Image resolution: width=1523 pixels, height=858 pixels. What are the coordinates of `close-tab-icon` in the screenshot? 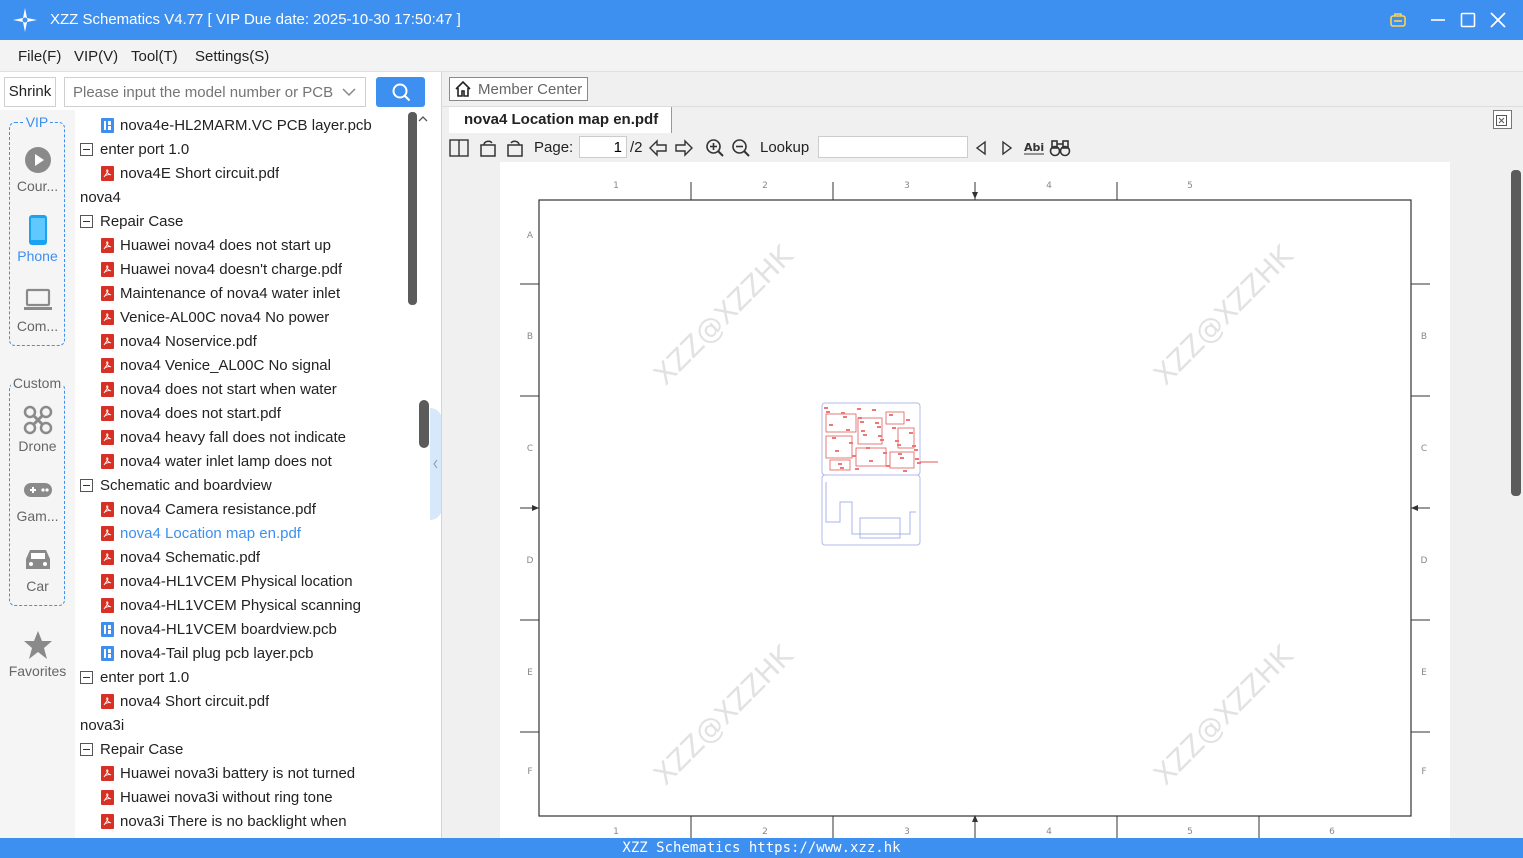 It's located at (1501, 120).